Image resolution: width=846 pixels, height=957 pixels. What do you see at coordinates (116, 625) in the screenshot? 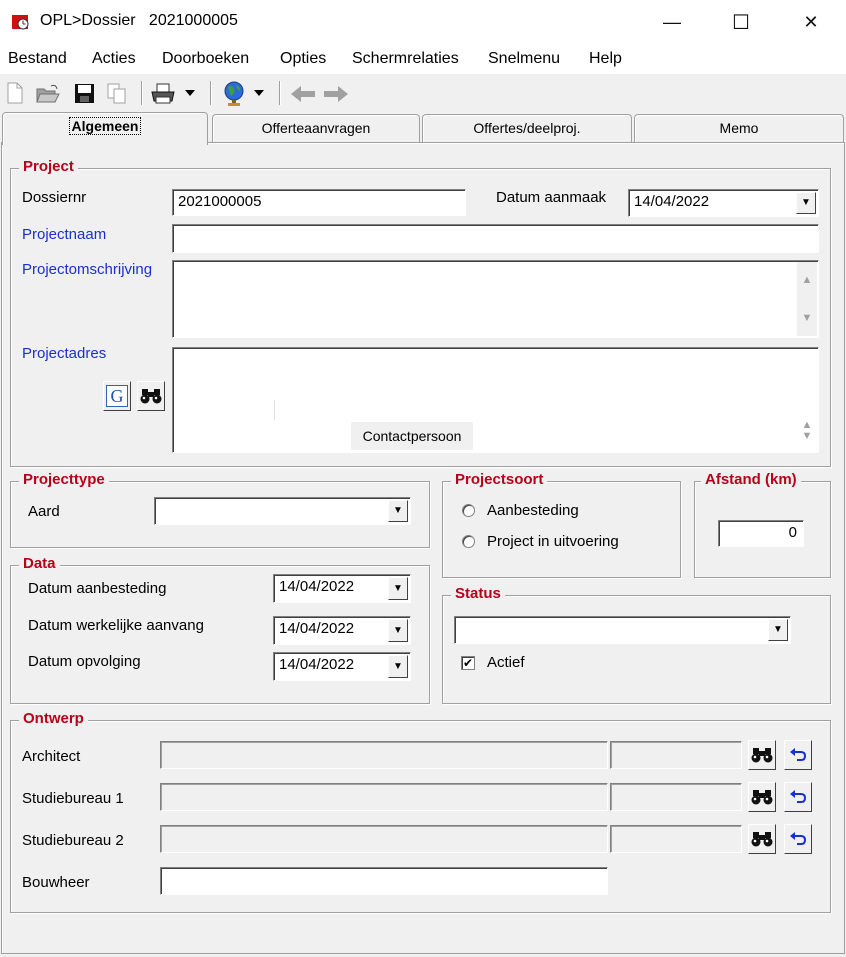
I see `datum-werkelijke-aanvang-label: Datum werkelijke aanvang` at bounding box center [116, 625].